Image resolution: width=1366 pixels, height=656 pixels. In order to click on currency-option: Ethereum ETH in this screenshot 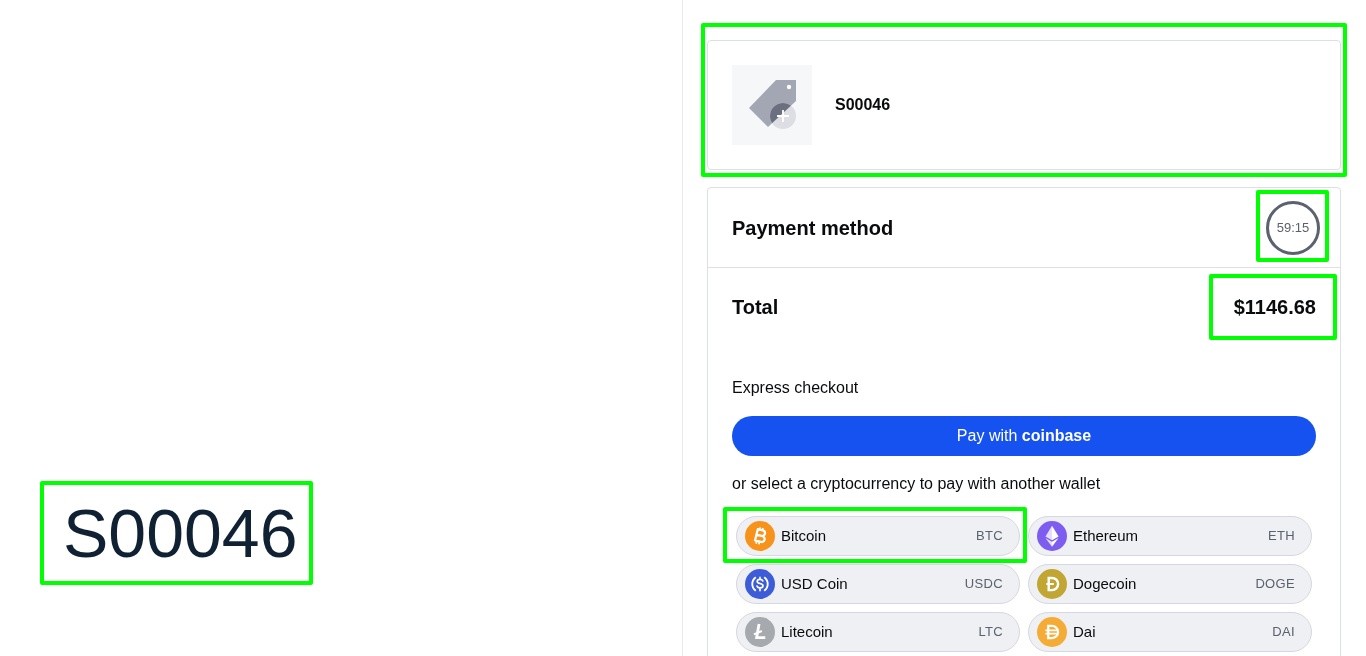, I will do `click(1170, 536)`.